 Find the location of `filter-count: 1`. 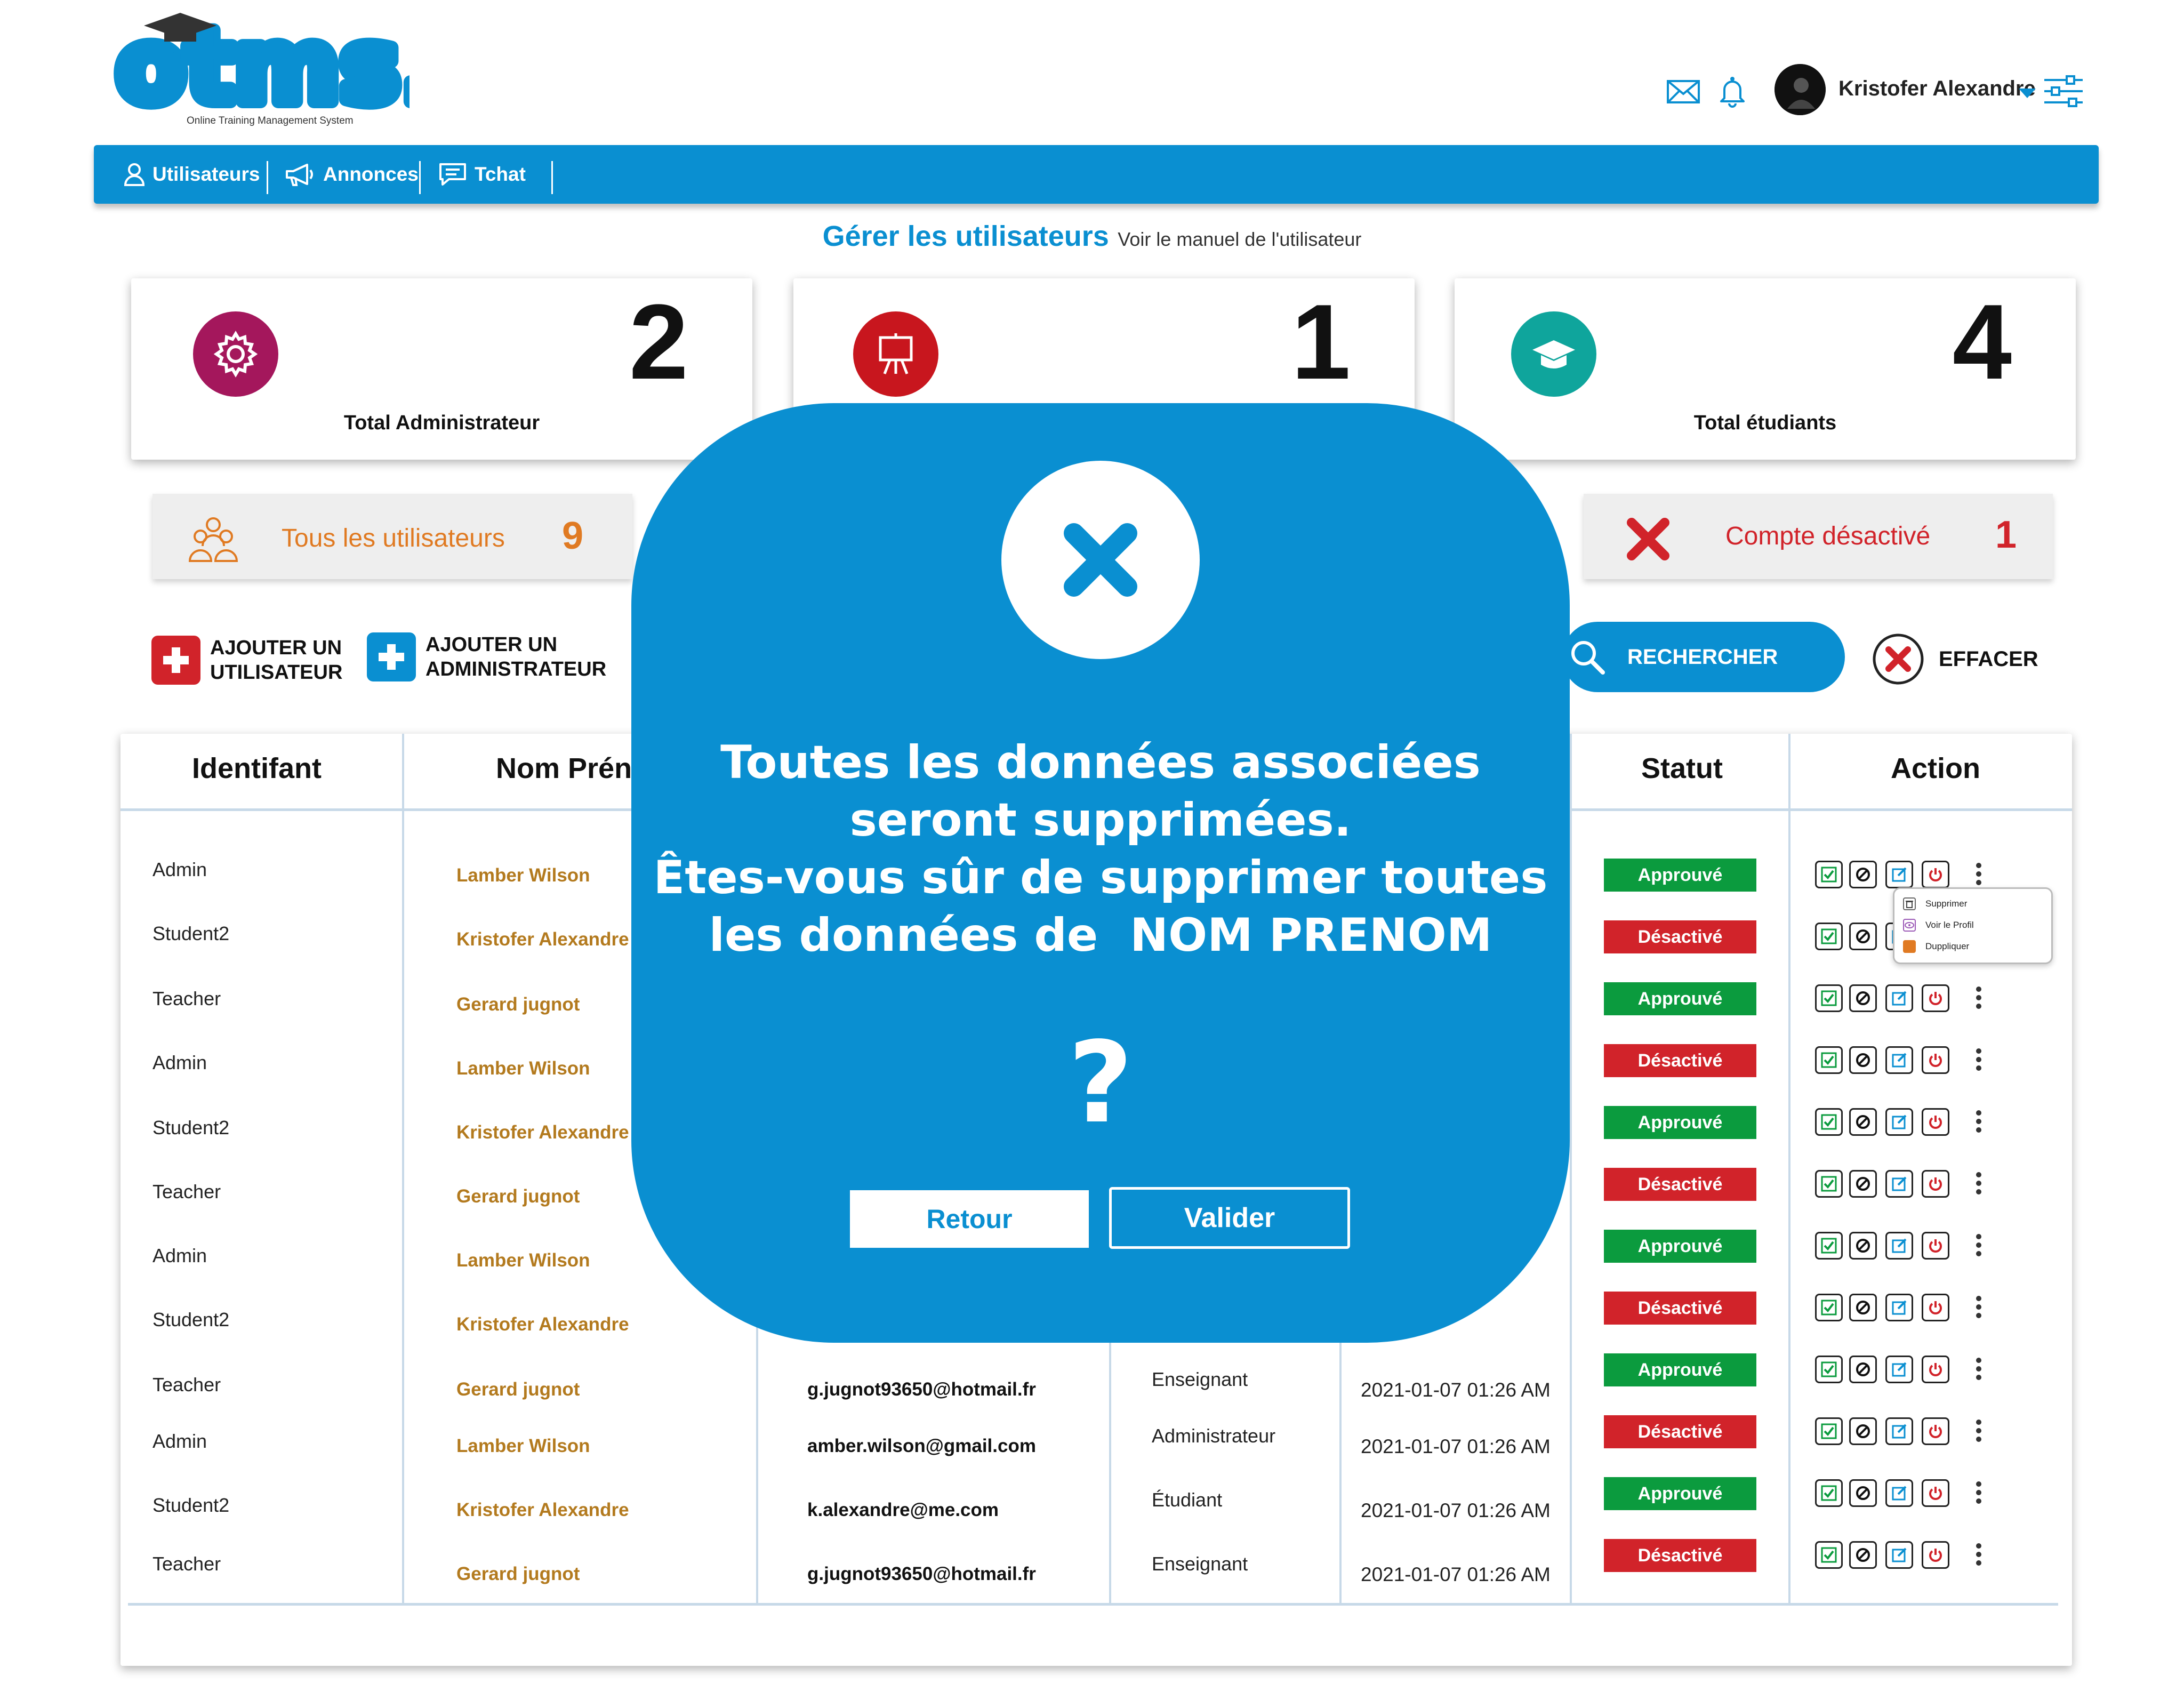

filter-count: 1 is located at coordinates (2006, 535).